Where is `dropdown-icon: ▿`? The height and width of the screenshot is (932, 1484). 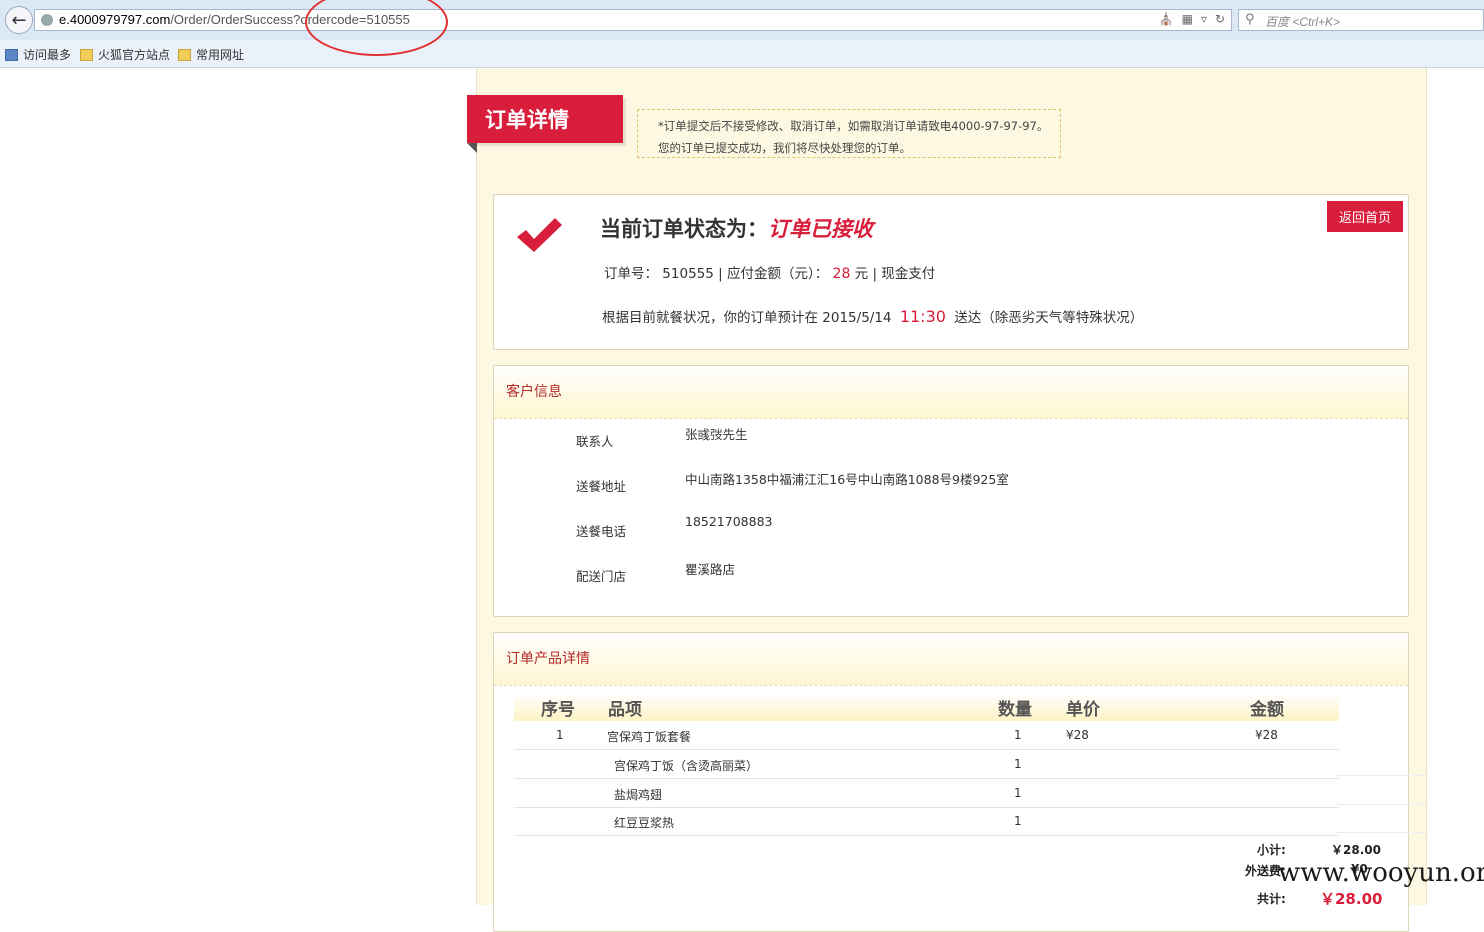
dropdown-icon: ▿ is located at coordinates (1204, 19).